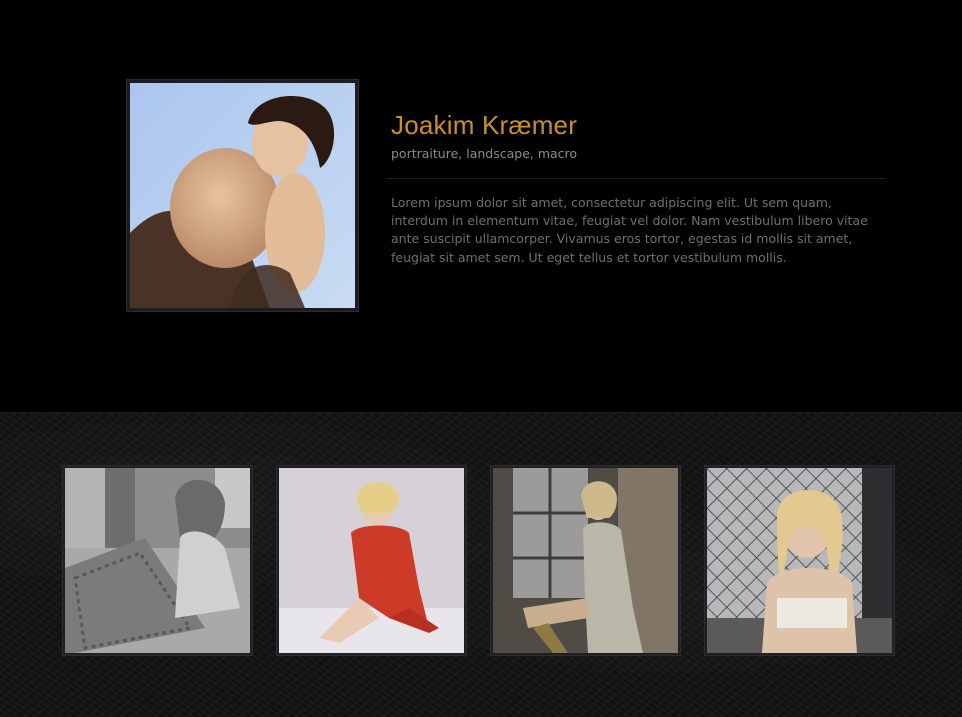  I want to click on profile-name: Joakim Kræmer, so click(484, 125).